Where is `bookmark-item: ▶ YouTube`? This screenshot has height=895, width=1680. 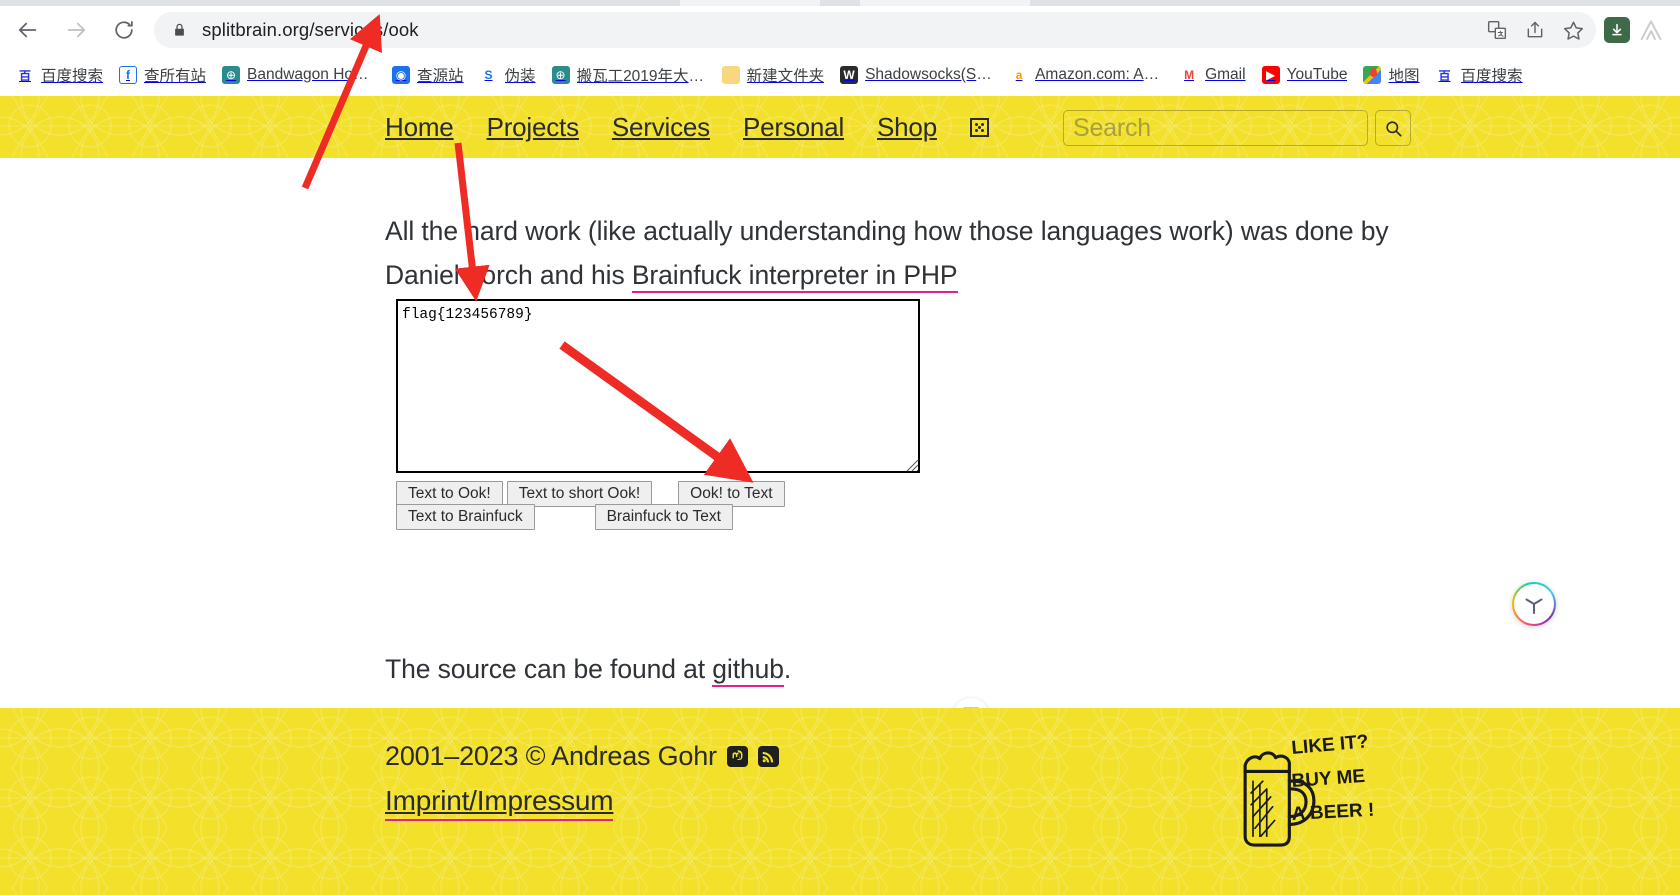 bookmark-item: ▶ YouTube is located at coordinates (1305, 75).